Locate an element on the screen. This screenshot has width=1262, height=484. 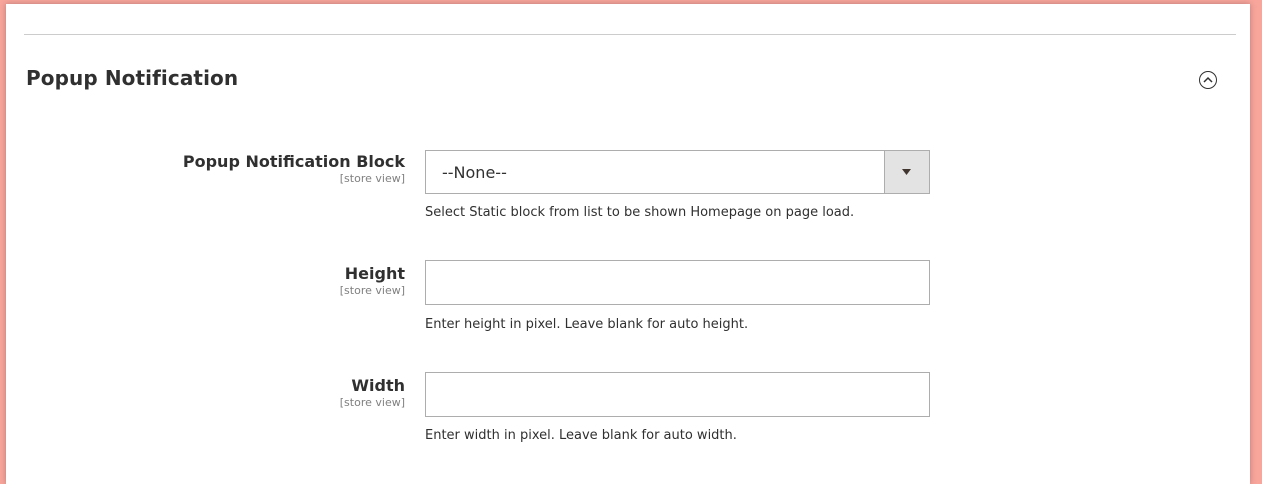
chevron-up-circle-icon is located at coordinates (1208, 80).